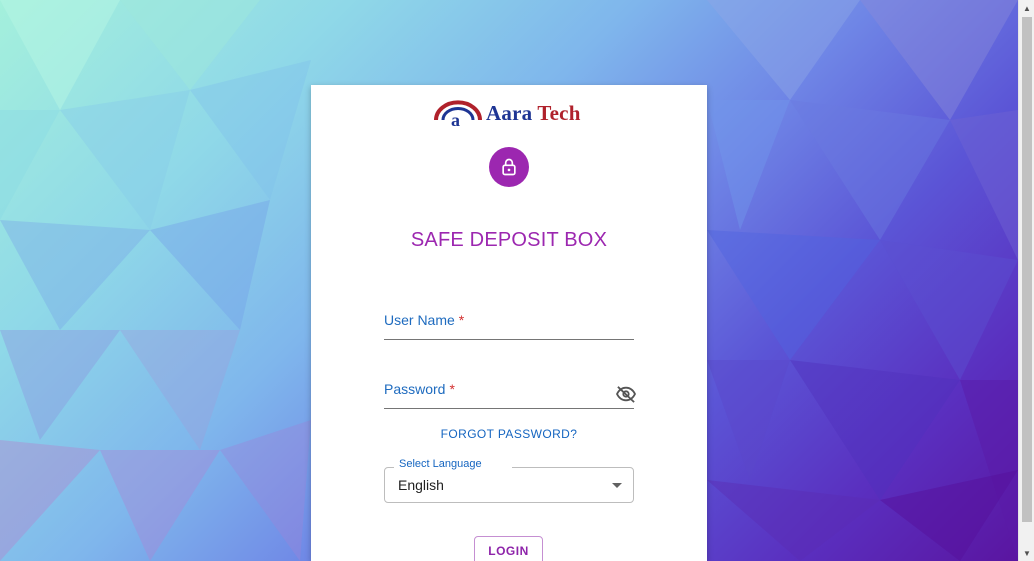  I want to click on scroll-up-icon: ▲, so click(1026, 8).